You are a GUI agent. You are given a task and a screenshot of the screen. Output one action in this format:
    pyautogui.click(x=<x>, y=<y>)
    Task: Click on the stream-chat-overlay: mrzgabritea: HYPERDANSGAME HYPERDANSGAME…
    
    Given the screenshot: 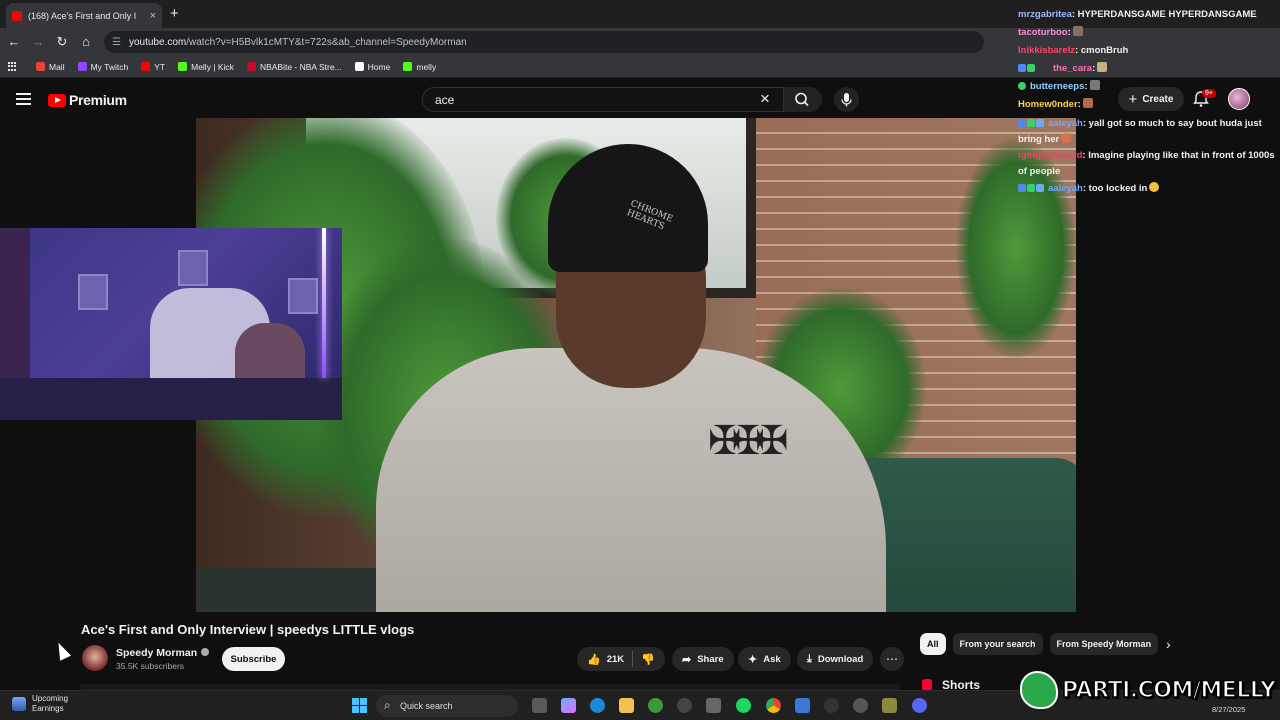 What is the action you would take?
    pyautogui.click(x=1147, y=100)
    